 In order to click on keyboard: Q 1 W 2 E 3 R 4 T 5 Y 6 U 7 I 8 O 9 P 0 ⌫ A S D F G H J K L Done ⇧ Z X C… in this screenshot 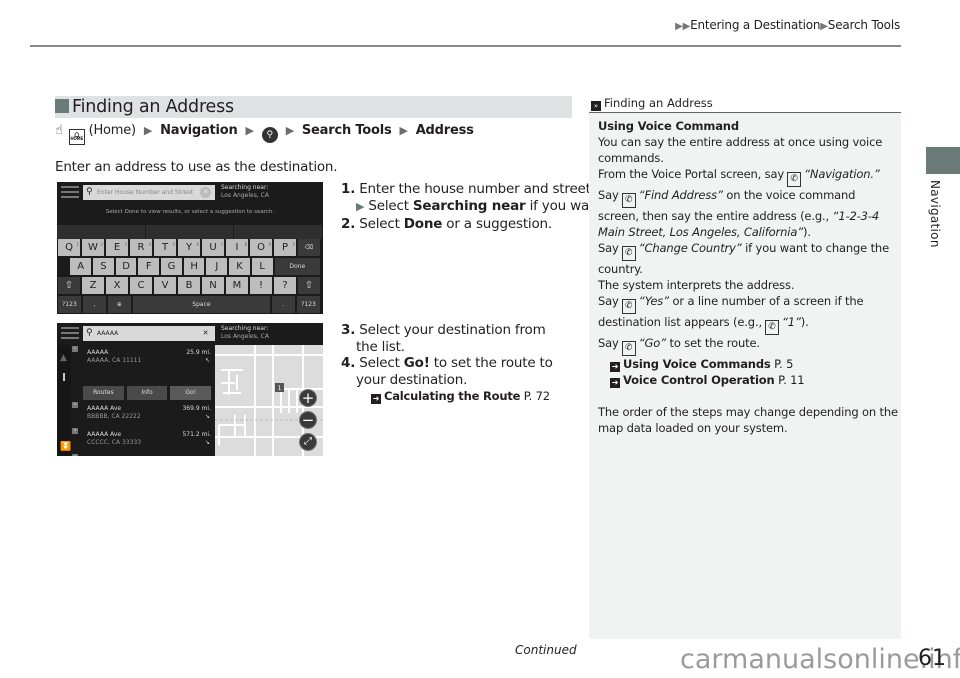, I will do `click(190, 276)`.